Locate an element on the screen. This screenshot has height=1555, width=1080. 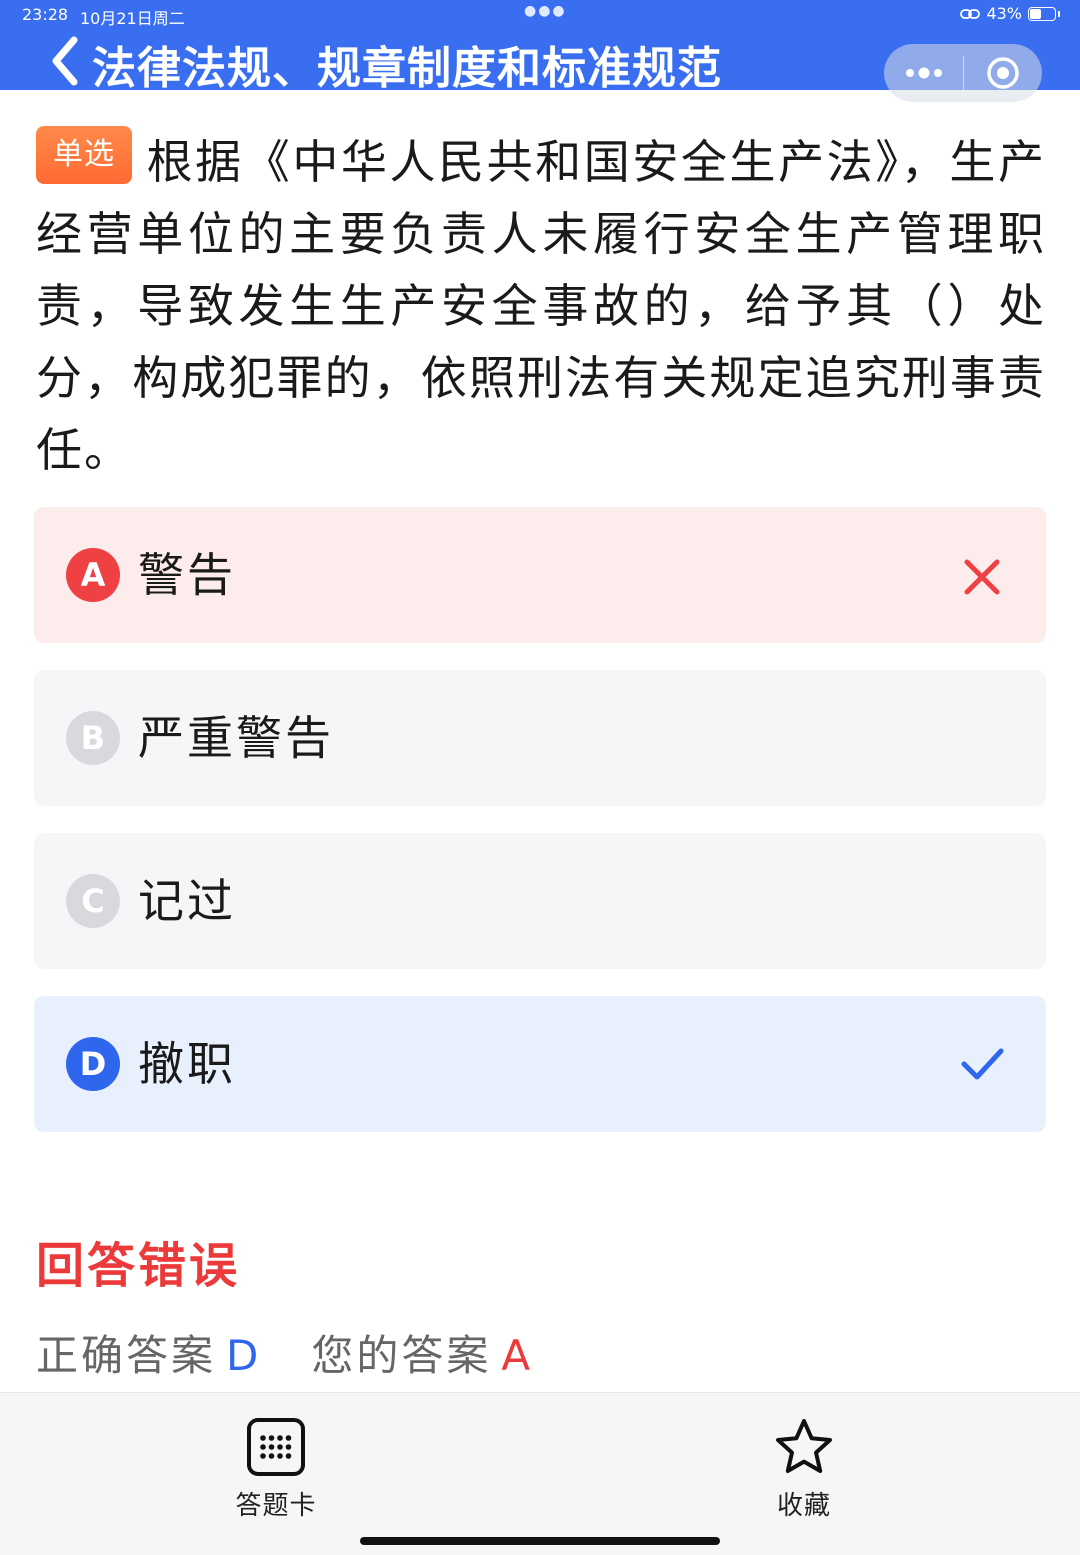
target-close-icon is located at coordinates (1003, 73).